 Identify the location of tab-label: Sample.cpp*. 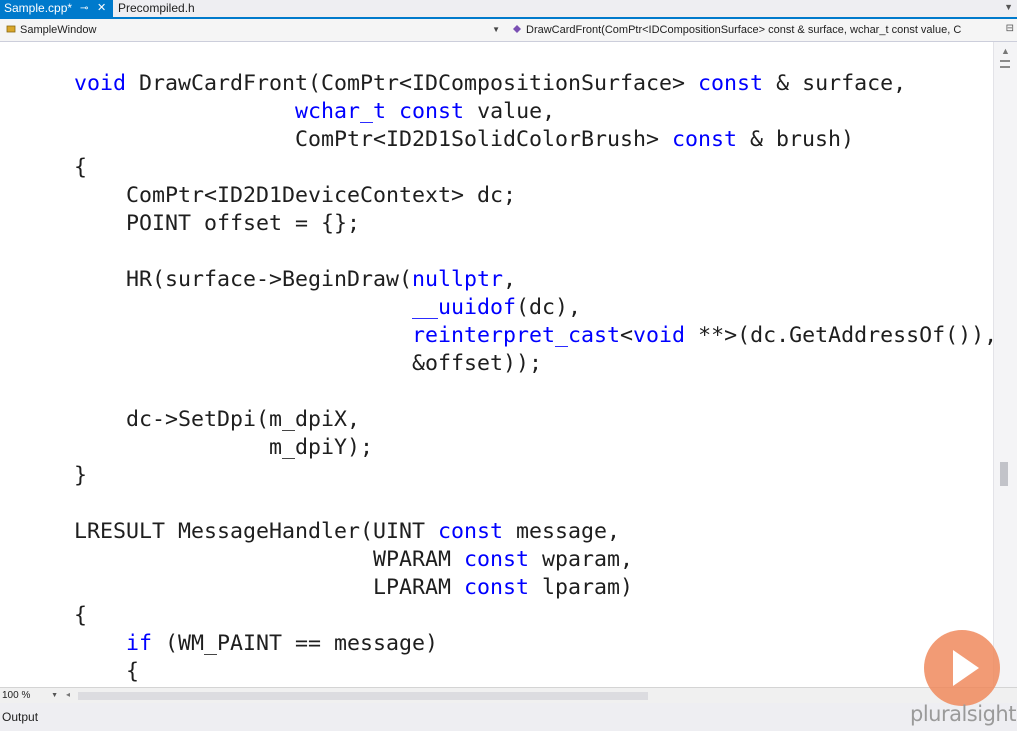
(38, 8).